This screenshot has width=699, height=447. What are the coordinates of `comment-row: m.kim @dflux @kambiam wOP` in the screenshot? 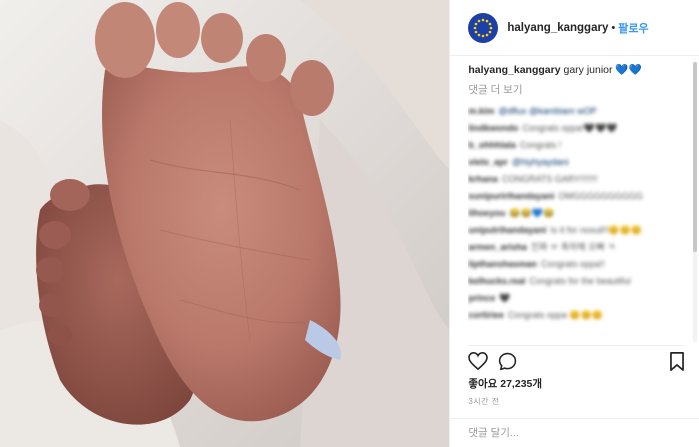 It's located at (576, 111).